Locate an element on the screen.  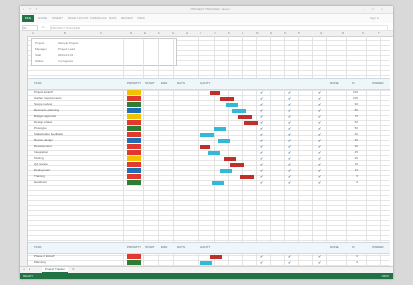
task-name: Deployment is located at coordinates (69, 170).